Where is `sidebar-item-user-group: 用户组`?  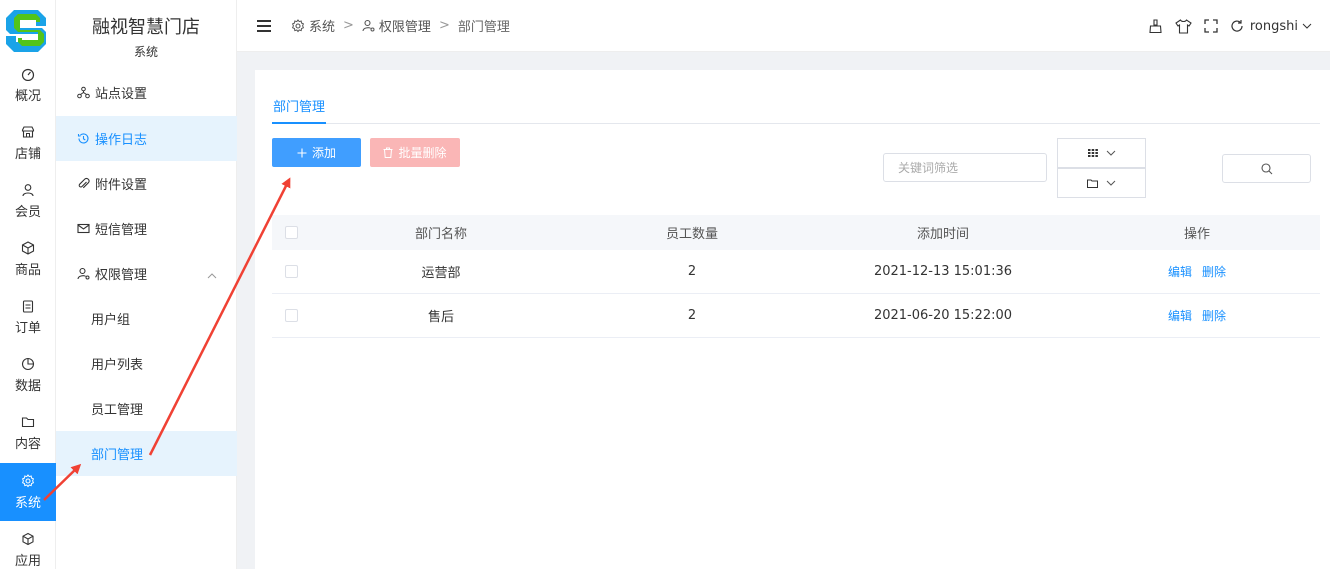 sidebar-item-user-group: 用户组 is located at coordinates (146, 318).